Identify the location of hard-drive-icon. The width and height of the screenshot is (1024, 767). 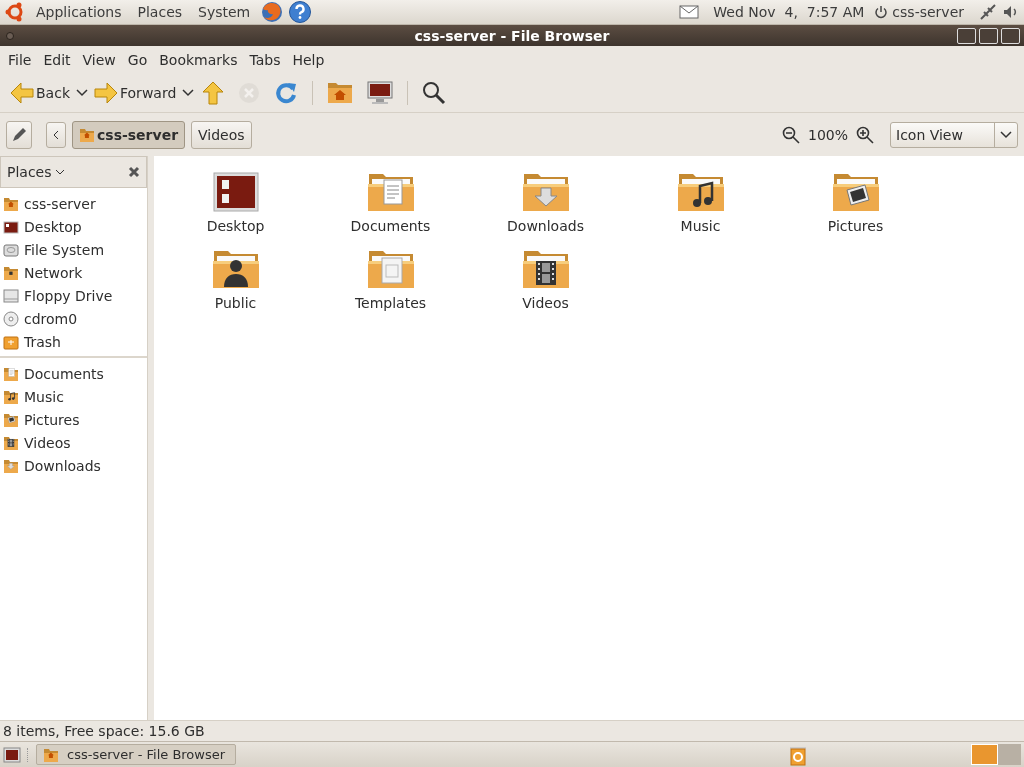
(11, 249).